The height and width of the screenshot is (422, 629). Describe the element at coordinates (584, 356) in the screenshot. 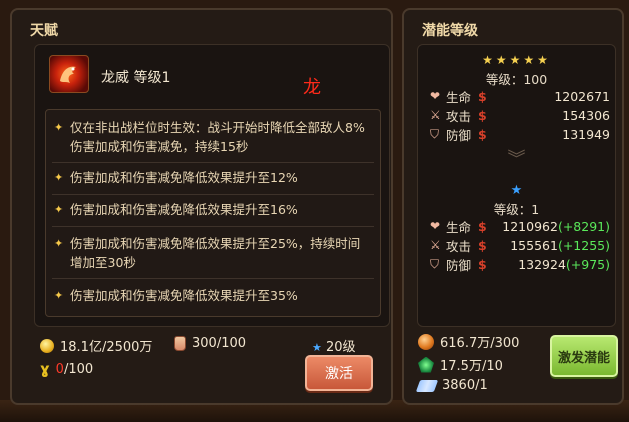

I see `burst-potential-button: 激发潜能` at that location.